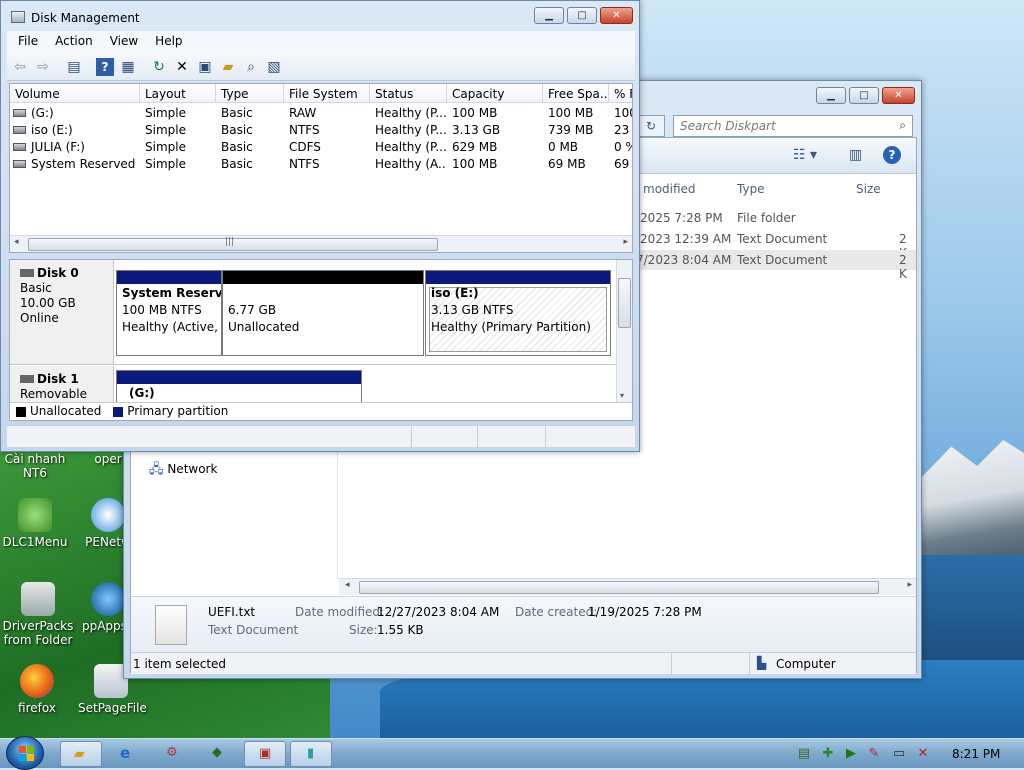 Image resolution: width=1024 pixels, height=770 pixels. Describe the element at coordinates (323, 313) in the screenshot. I see `partition-unallocated: 6.77 GB Unallocated` at that location.